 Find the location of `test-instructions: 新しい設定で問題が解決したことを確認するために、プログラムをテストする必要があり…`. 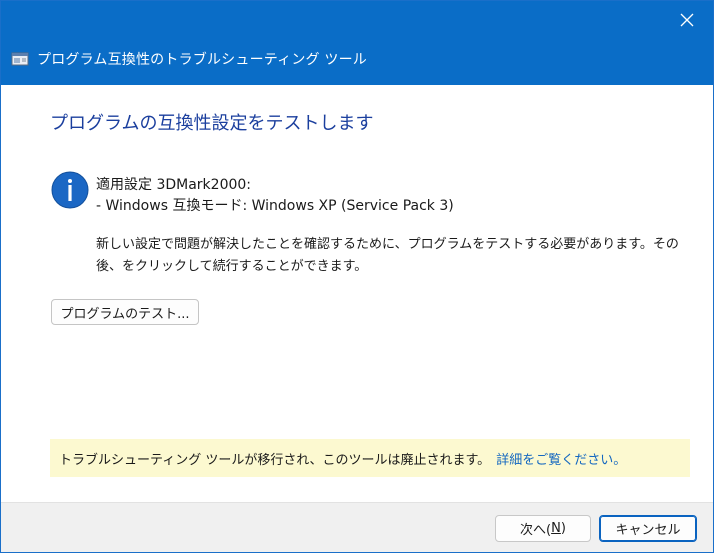

test-instructions: 新しい設定で問題が解決したことを確認するために、プログラムをテストする必要があり… is located at coordinates (387, 255).